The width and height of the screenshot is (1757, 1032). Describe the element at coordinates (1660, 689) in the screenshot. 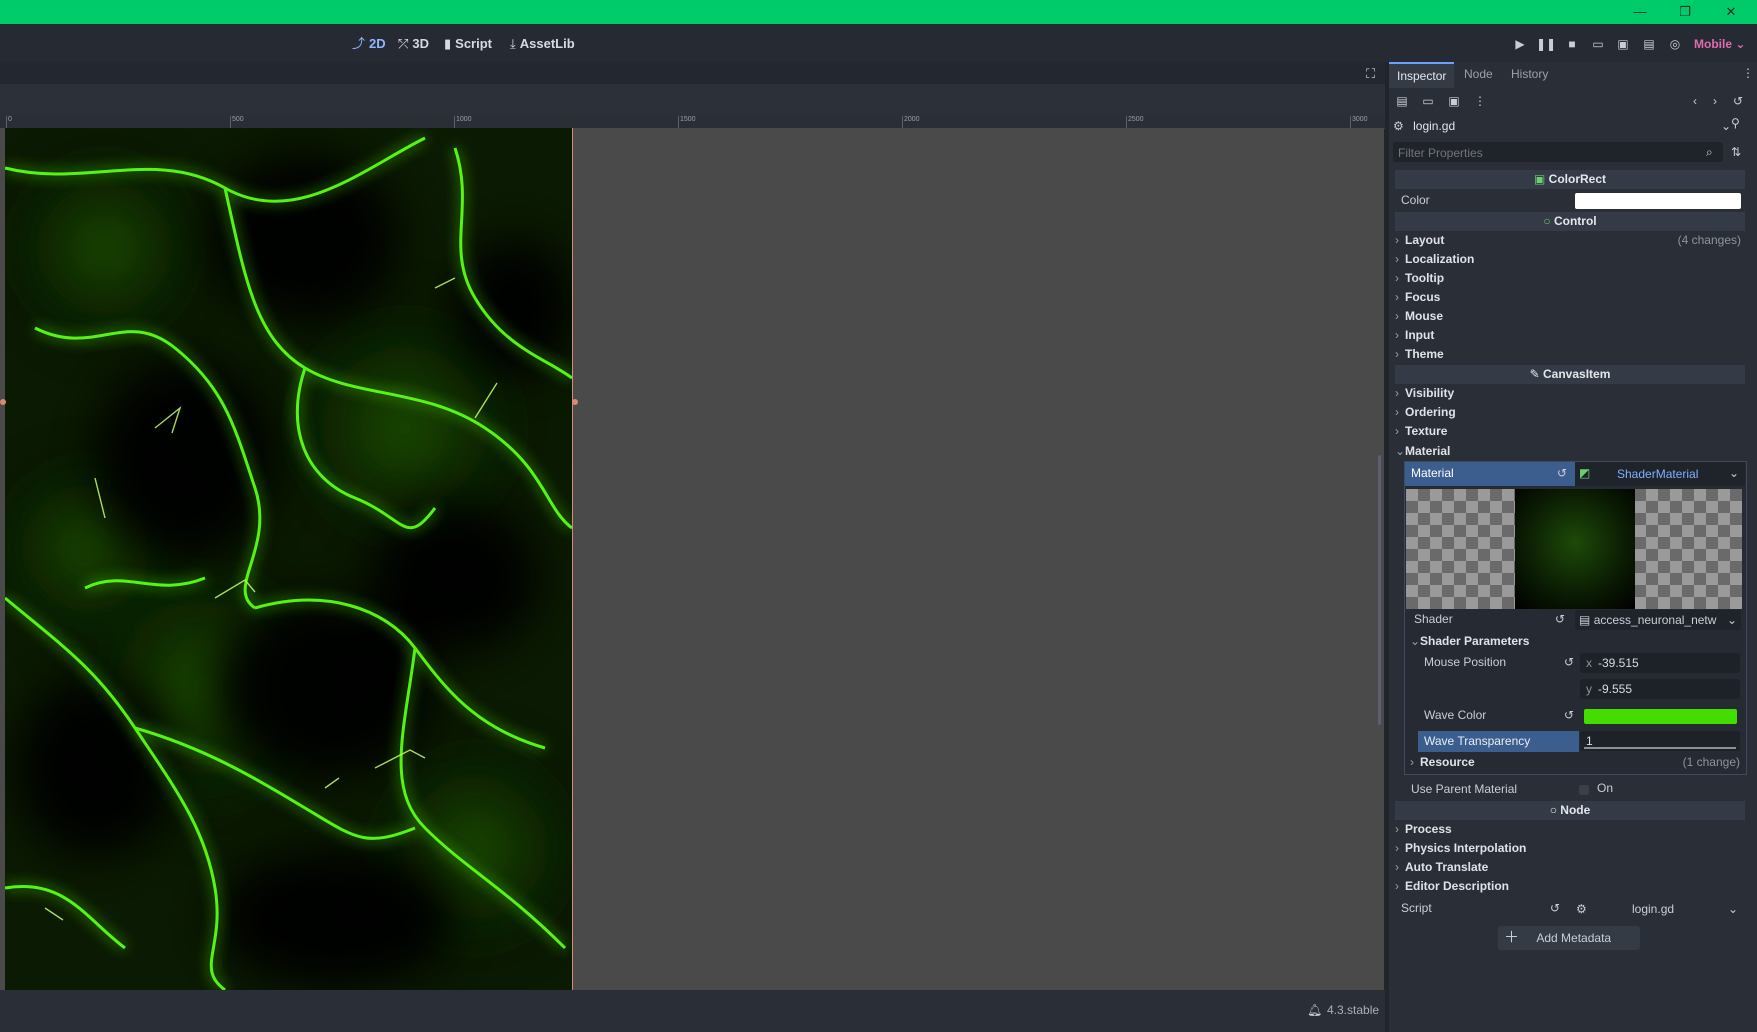

I see `mouse-position-y-field: y -9.555` at that location.